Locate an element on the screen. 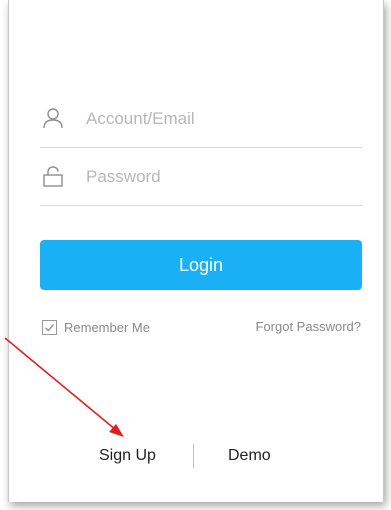  footer-links: Sign Up Demo is located at coordinates (195, 459).